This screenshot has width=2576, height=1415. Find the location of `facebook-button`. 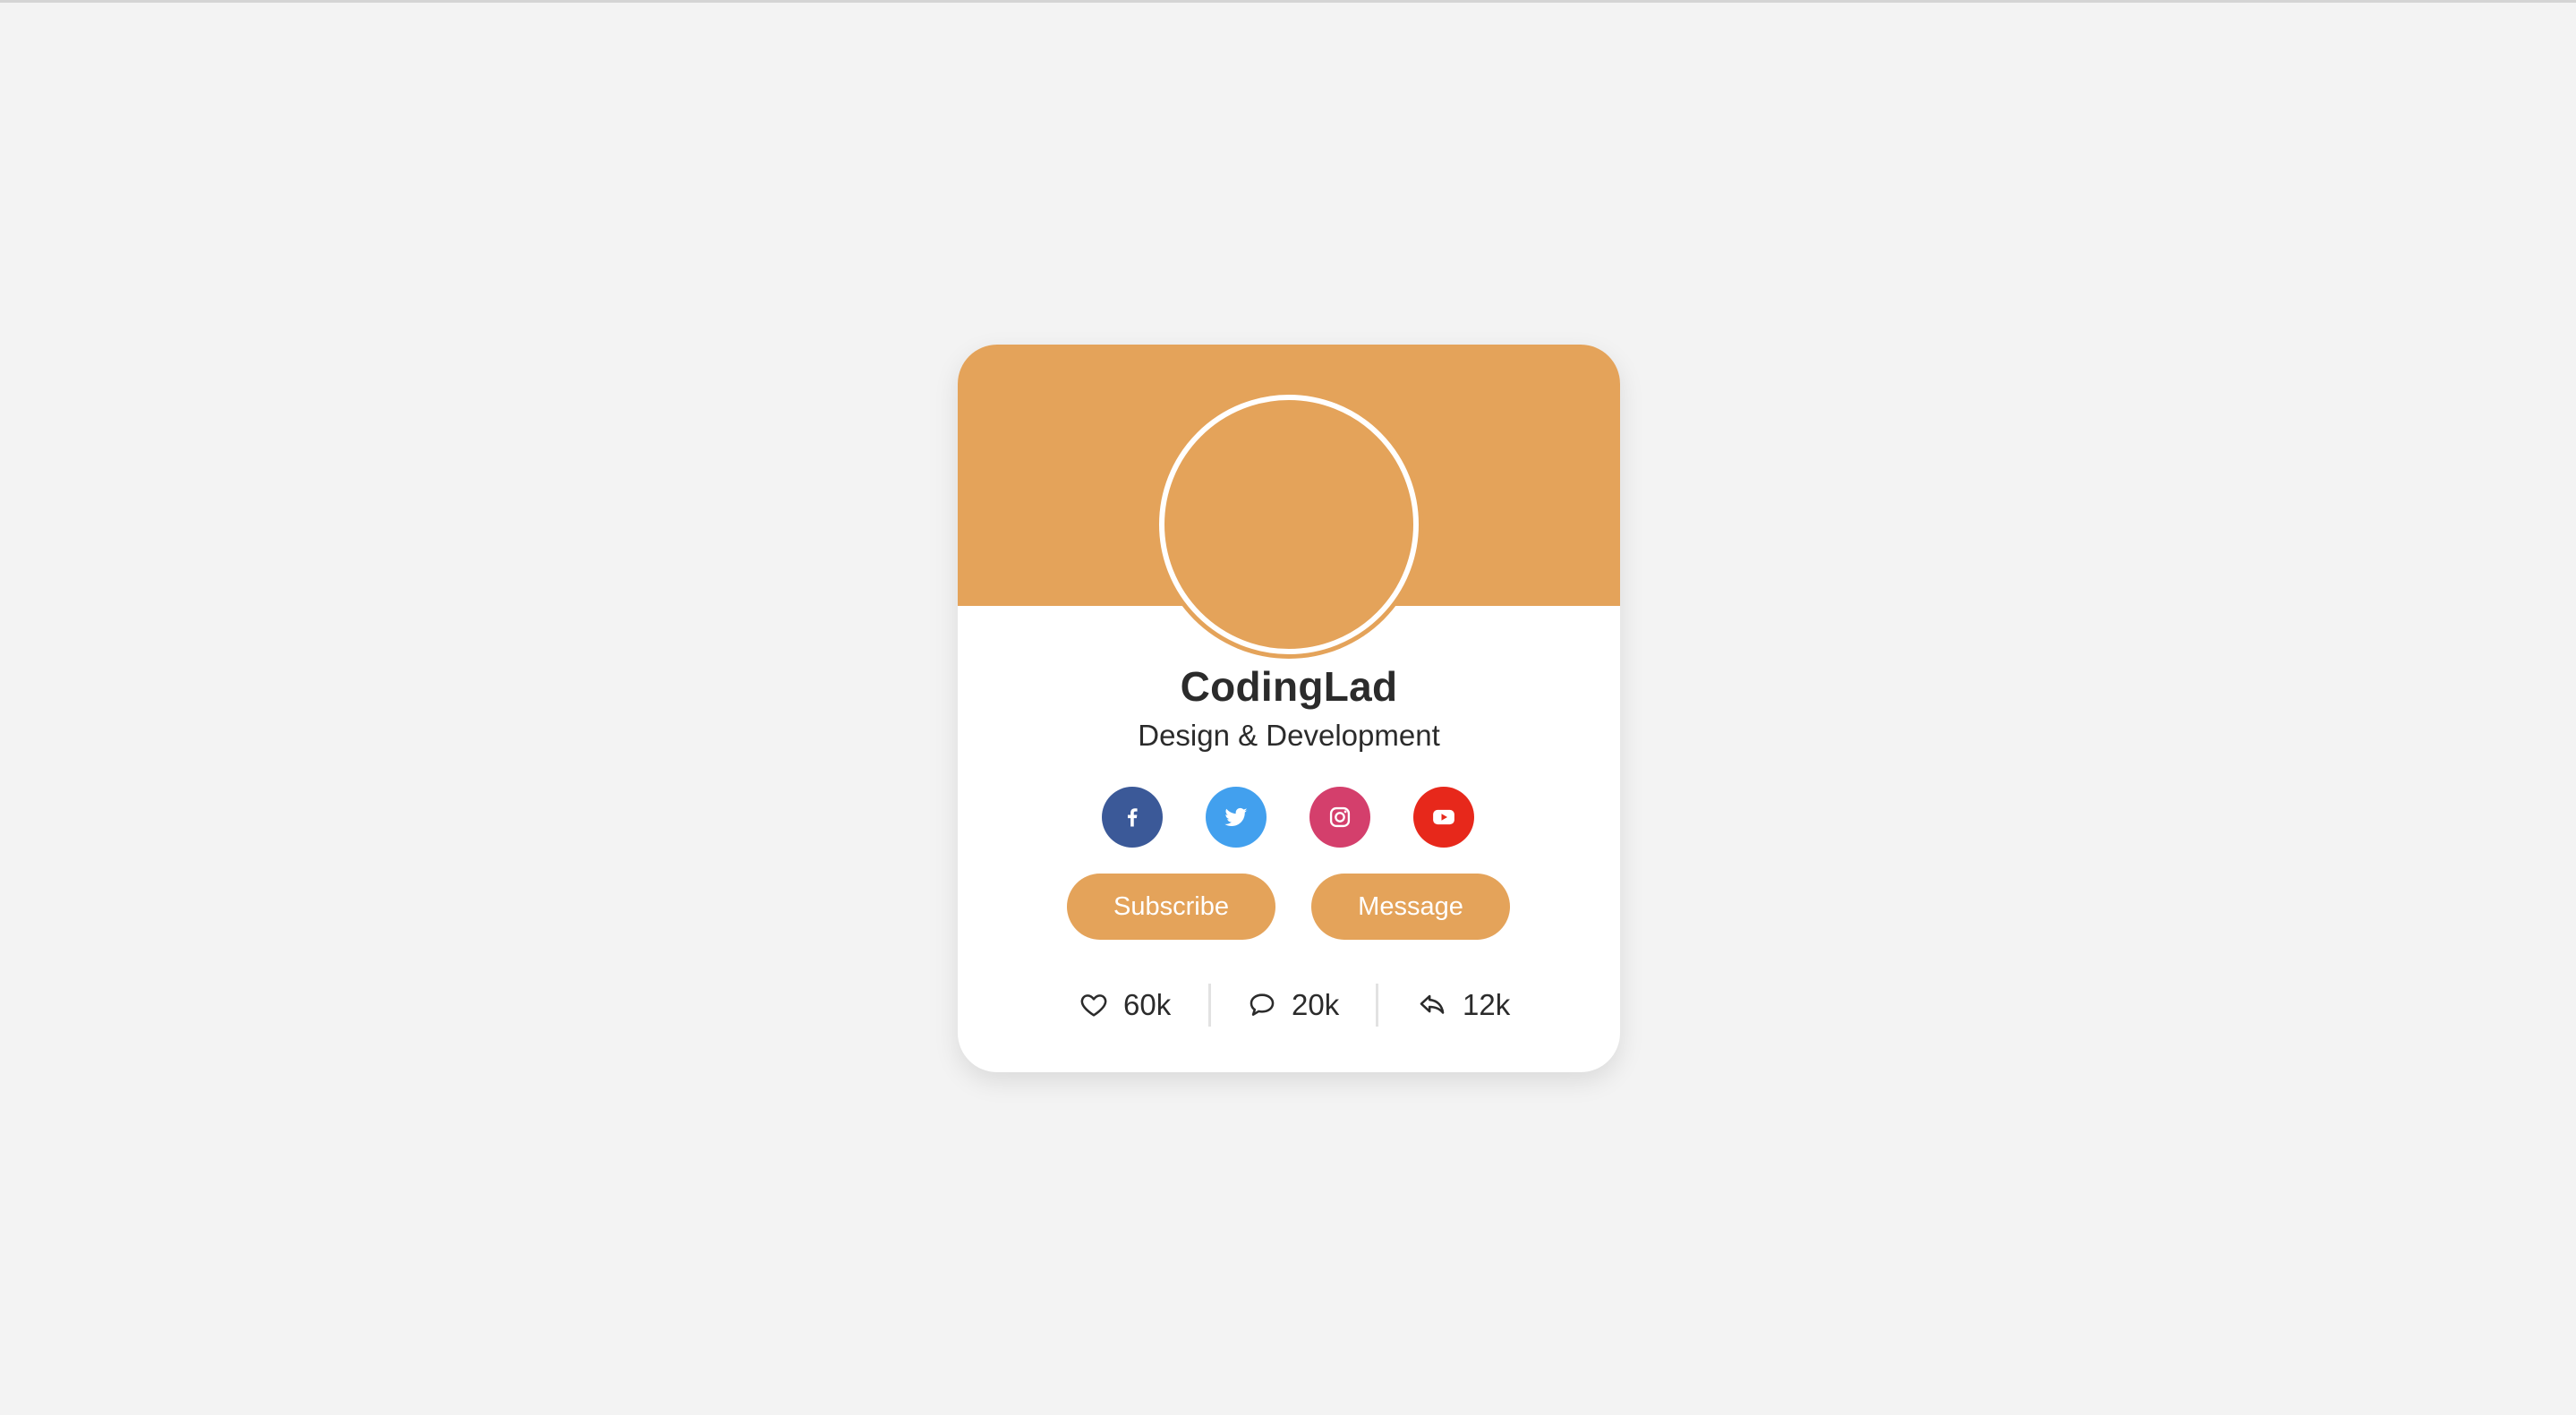

facebook-button is located at coordinates (1132, 817).